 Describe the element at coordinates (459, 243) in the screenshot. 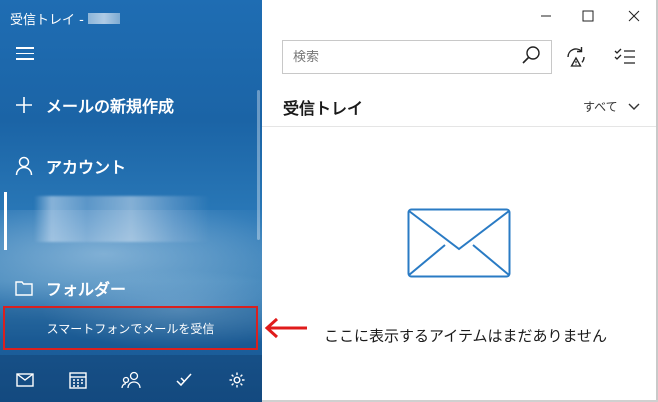

I see `empty-mailbox-envelope-icon` at that location.